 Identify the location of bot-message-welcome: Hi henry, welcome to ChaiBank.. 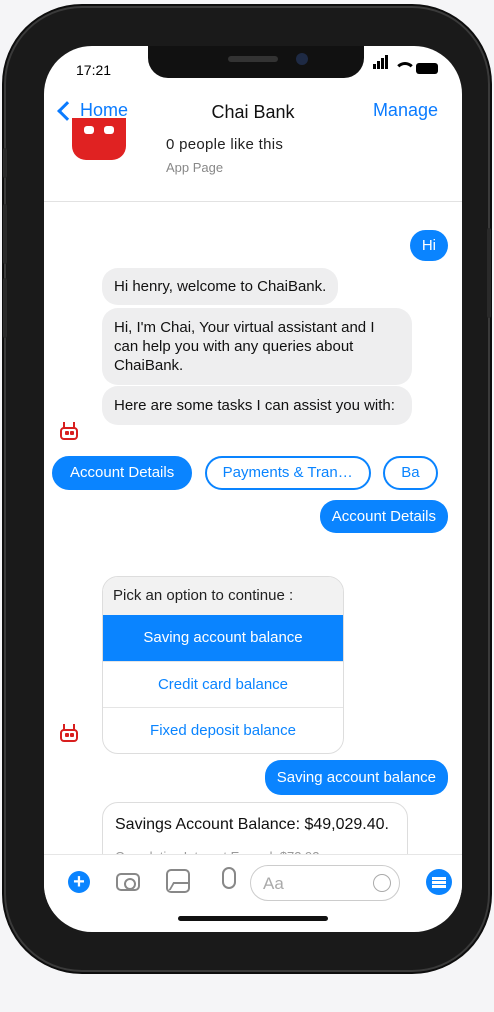
(220, 286).